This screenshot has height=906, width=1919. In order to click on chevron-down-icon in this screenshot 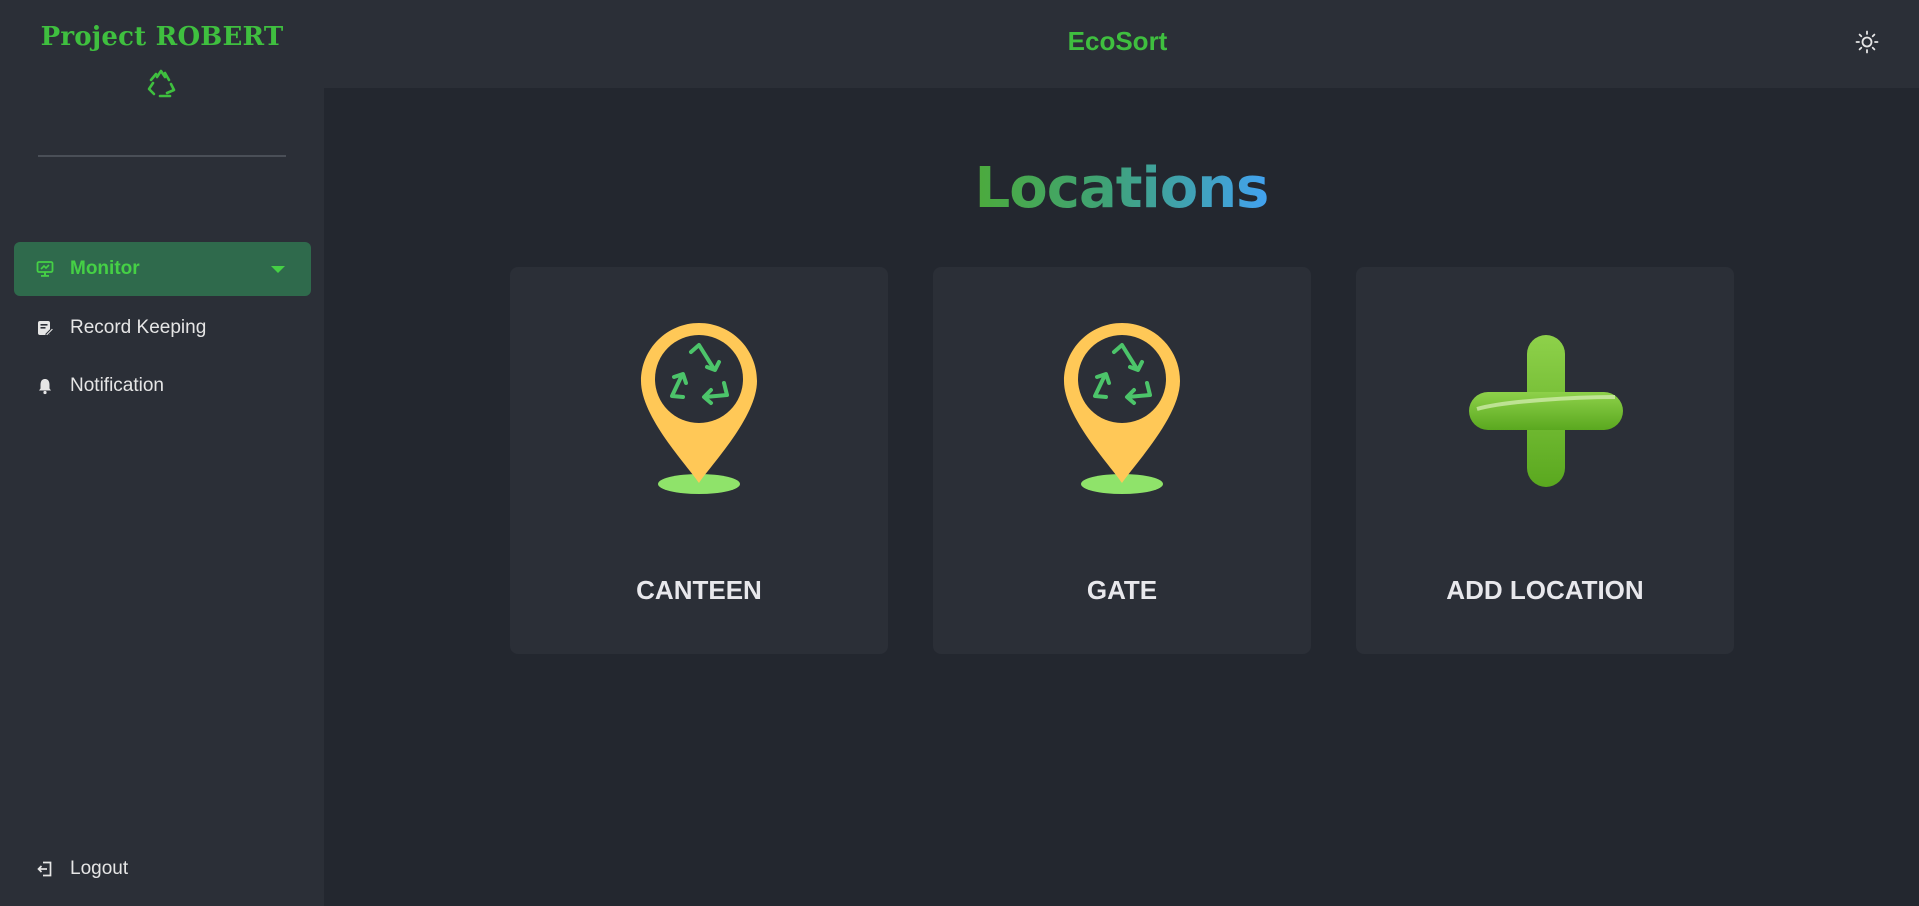, I will do `click(278, 269)`.